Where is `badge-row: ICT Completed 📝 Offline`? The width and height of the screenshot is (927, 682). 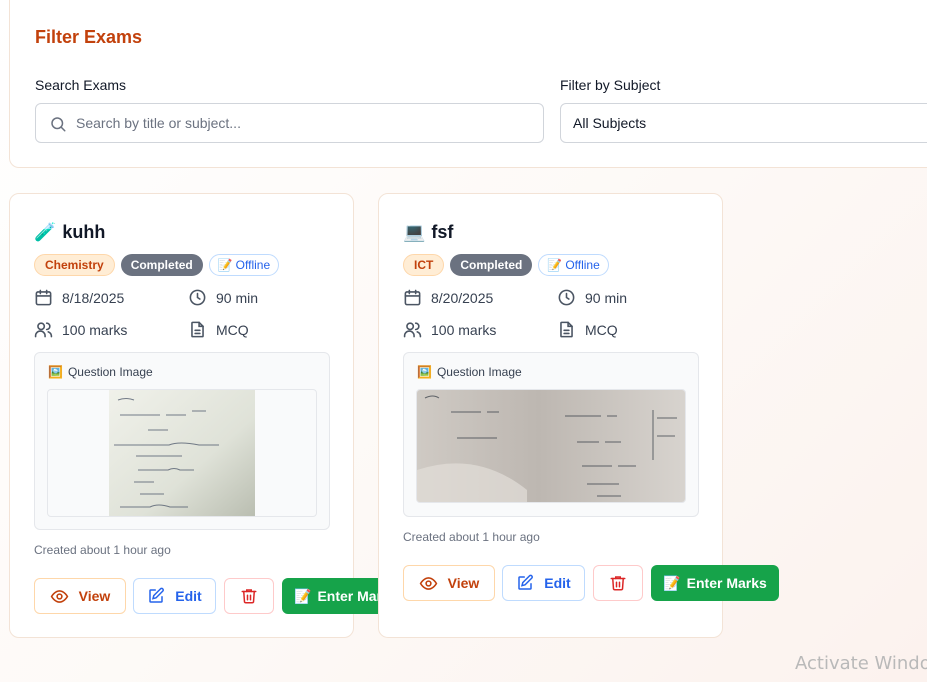
badge-row: ICT Completed 📝 Offline is located at coordinates (506, 265).